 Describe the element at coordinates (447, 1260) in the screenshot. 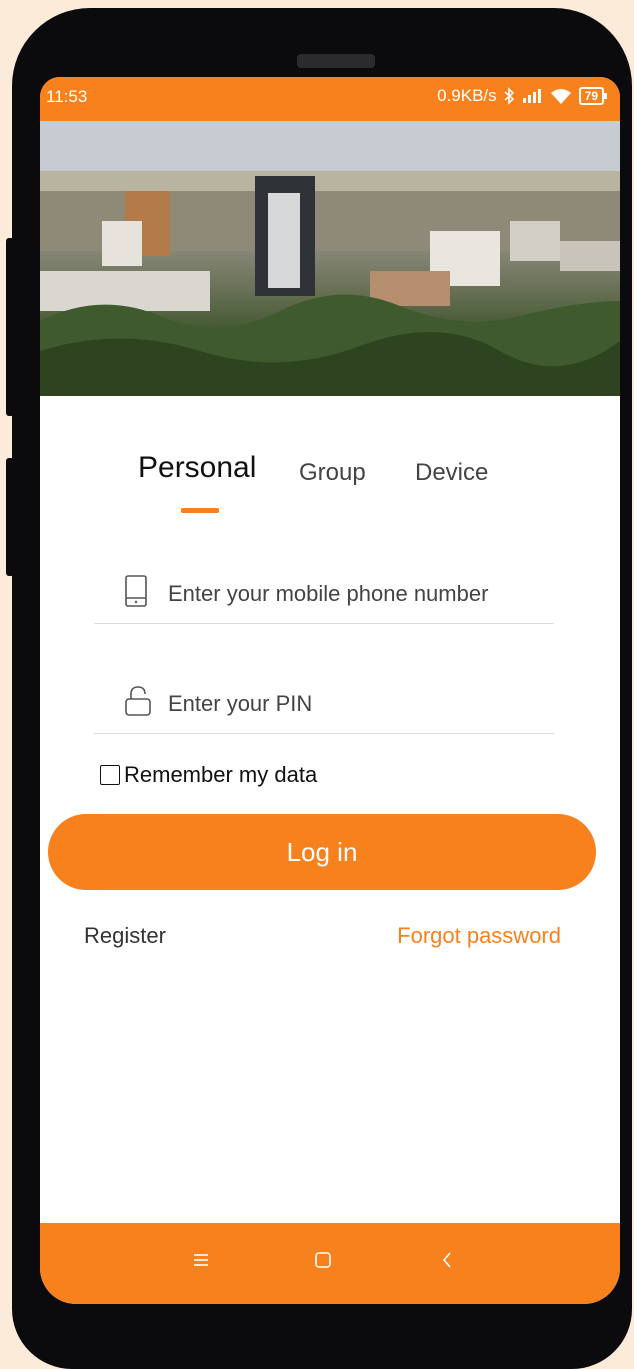

I see `back-chevron-icon` at that location.